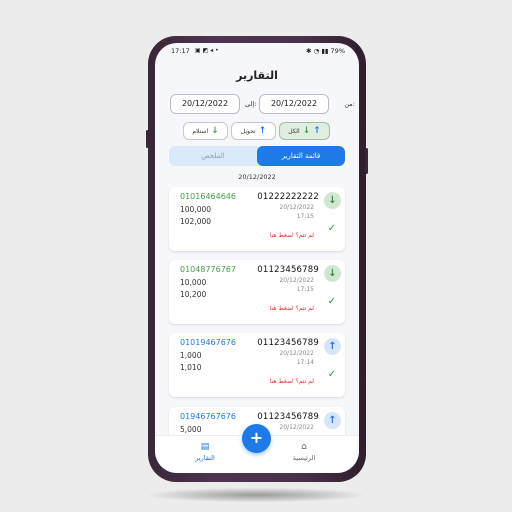 Image resolution: width=512 pixels, height=512 pixels. I want to click on volume-button, so click(366, 161).